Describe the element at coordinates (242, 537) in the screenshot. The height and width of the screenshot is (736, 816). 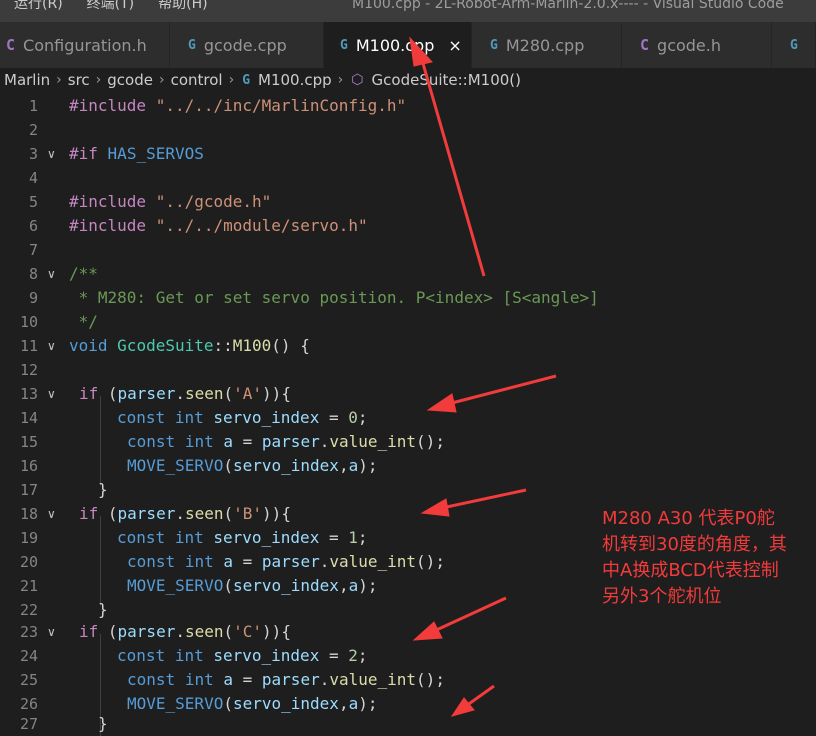
I see `code-text: const int servo_index = 1;` at that location.